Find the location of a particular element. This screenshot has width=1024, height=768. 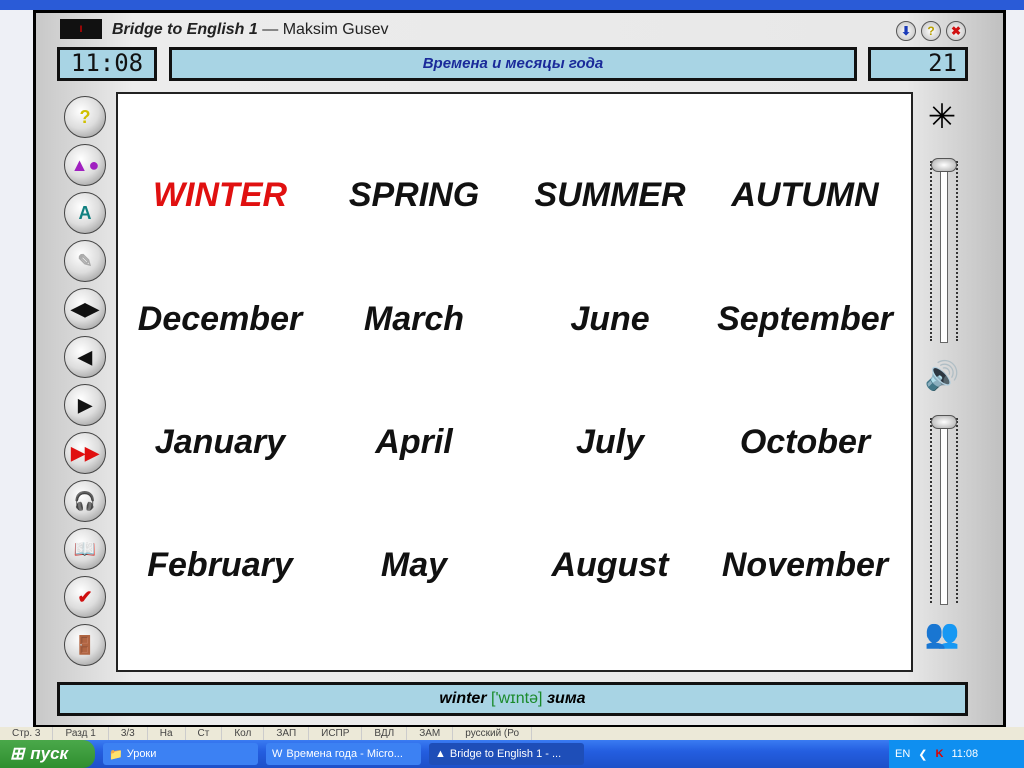

status-field: ВДЛ is located at coordinates (385, 734).